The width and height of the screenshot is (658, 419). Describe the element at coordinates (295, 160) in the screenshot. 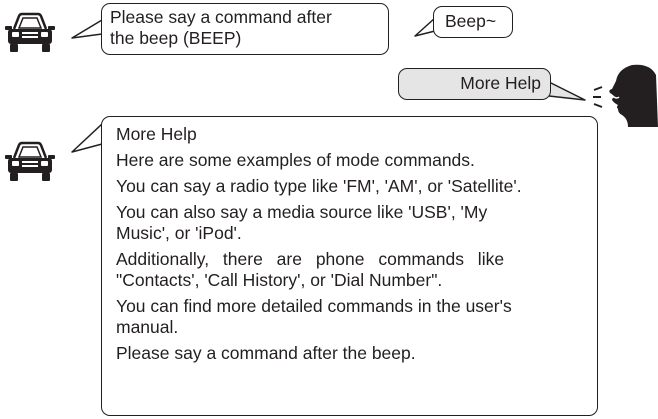

I see `help-paragraph: Here are some examples of mode commands.` at that location.